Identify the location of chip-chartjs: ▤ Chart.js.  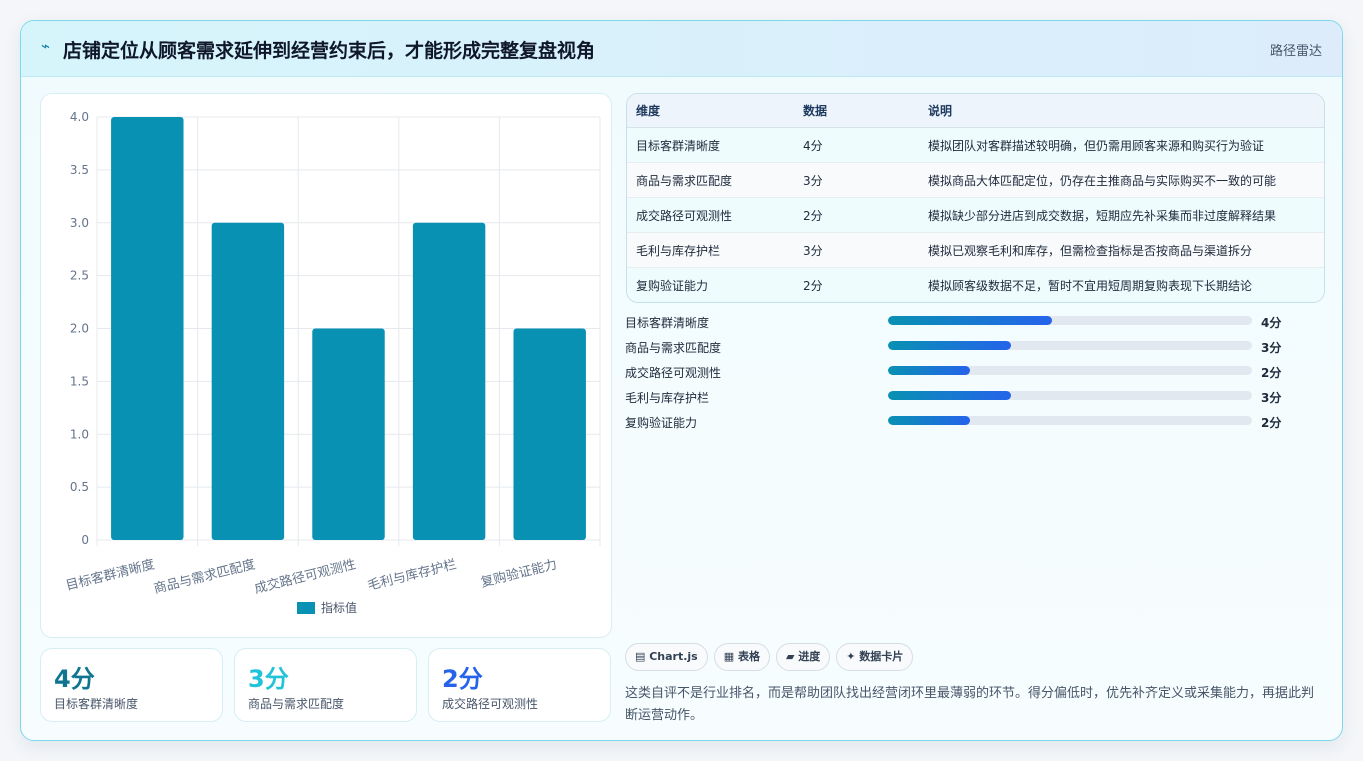
(666, 657).